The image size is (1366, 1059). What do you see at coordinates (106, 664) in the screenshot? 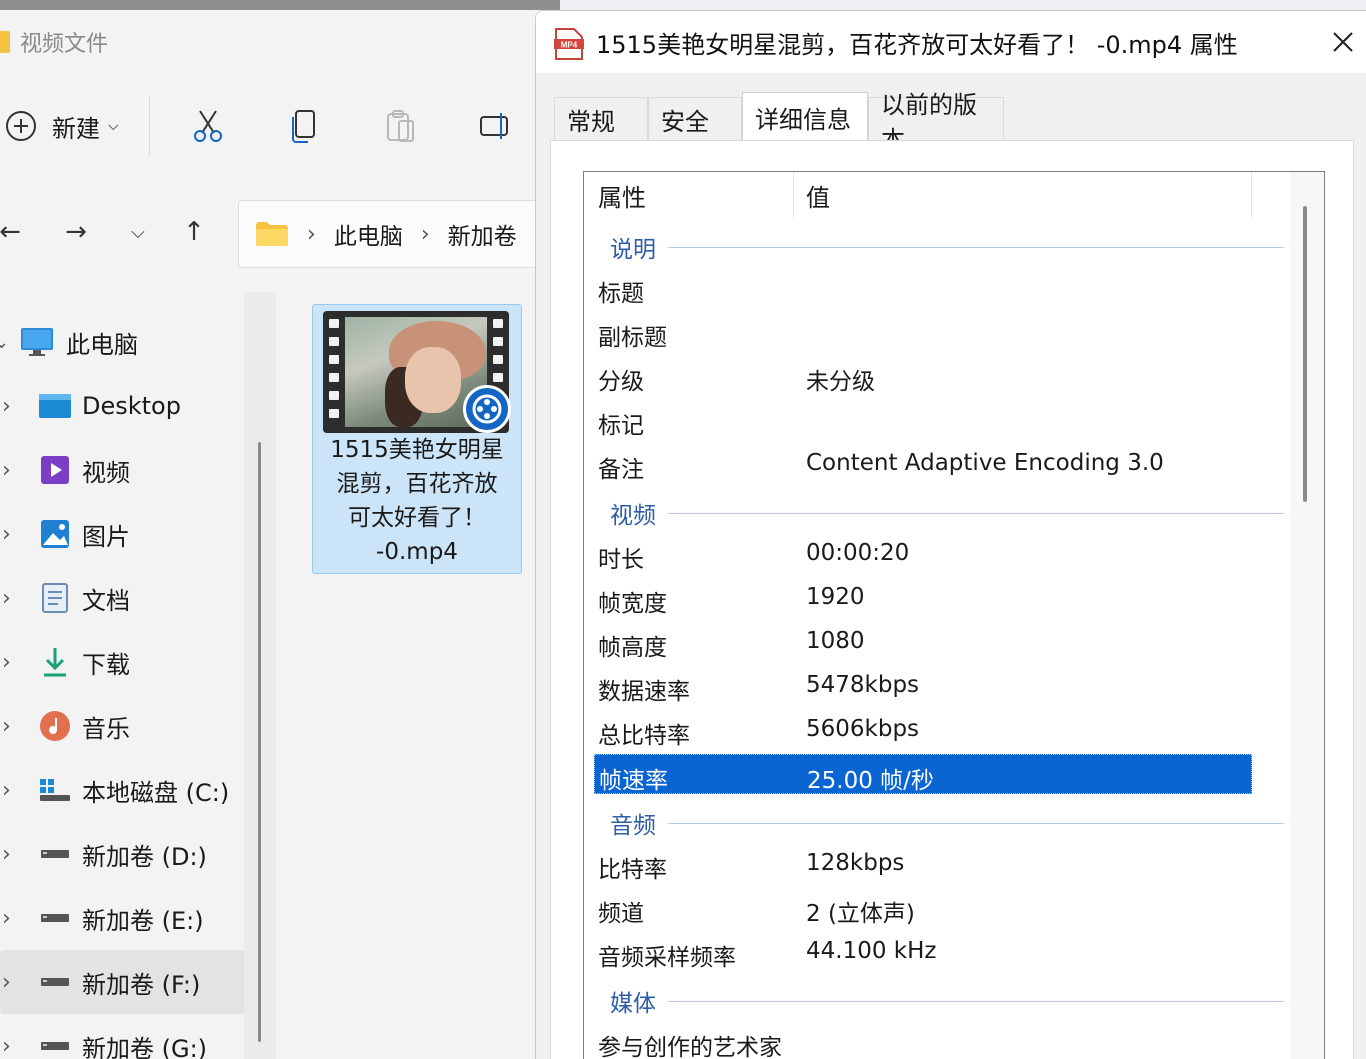
I see `sidebar-item-label: 下载` at bounding box center [106, 664].